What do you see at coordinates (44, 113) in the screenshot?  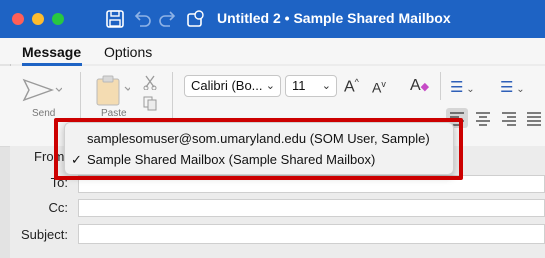 I see `send-label: Send` at bounding box center [44, 113].